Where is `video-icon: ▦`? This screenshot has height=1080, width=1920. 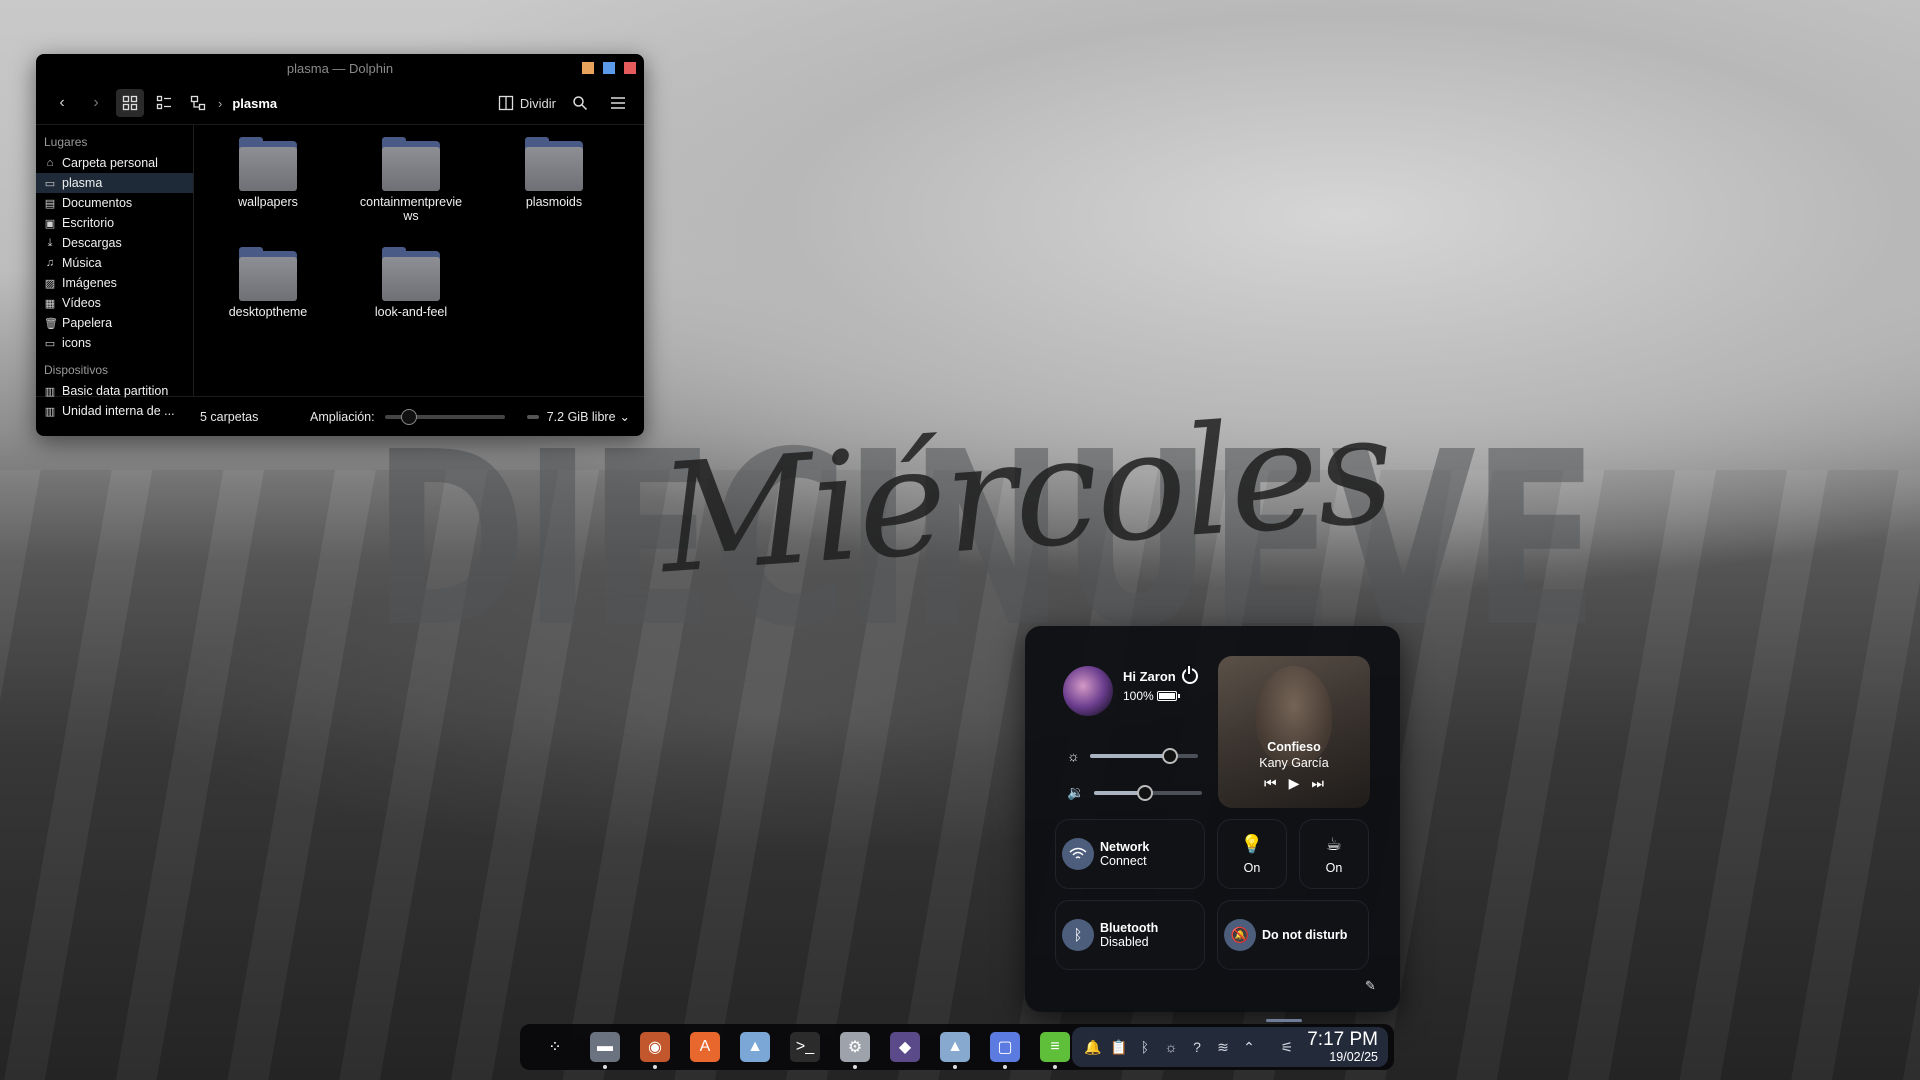
video-icon: ▦ is located at coordinates (50, 303).